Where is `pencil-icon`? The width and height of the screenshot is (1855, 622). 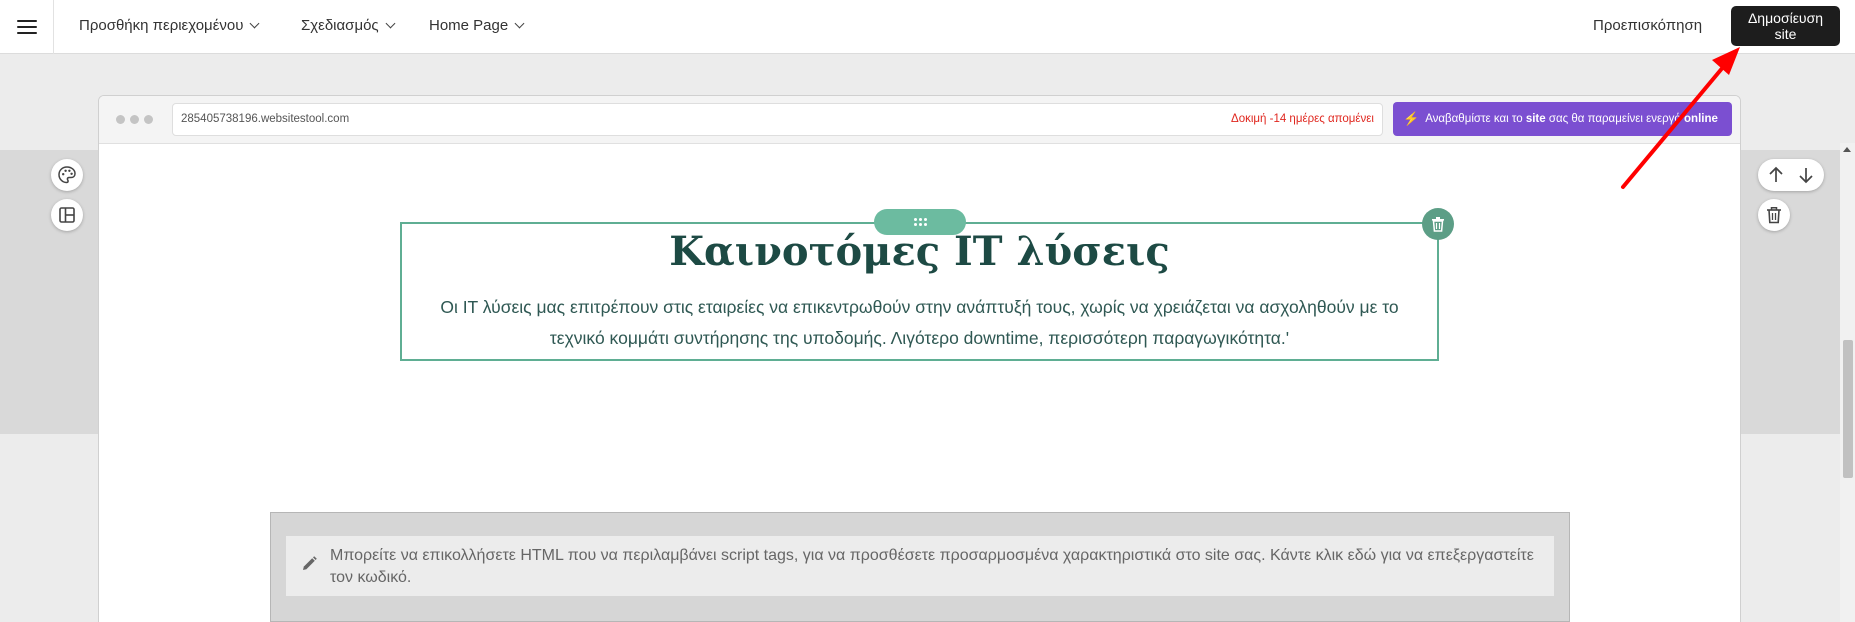 pencil-icon is located at coordinates (310, 563).